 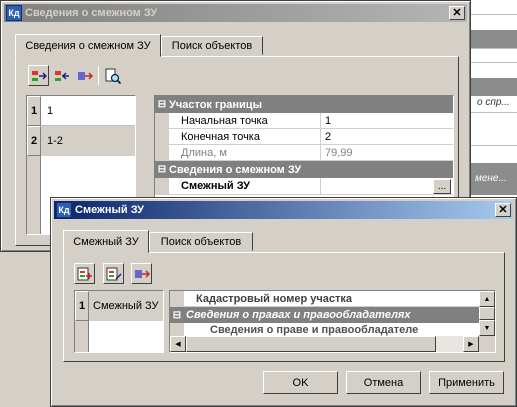 I want to click on tab-adjacent-info: Сведения о смежном ЗУ, so click(x=88, y=45).